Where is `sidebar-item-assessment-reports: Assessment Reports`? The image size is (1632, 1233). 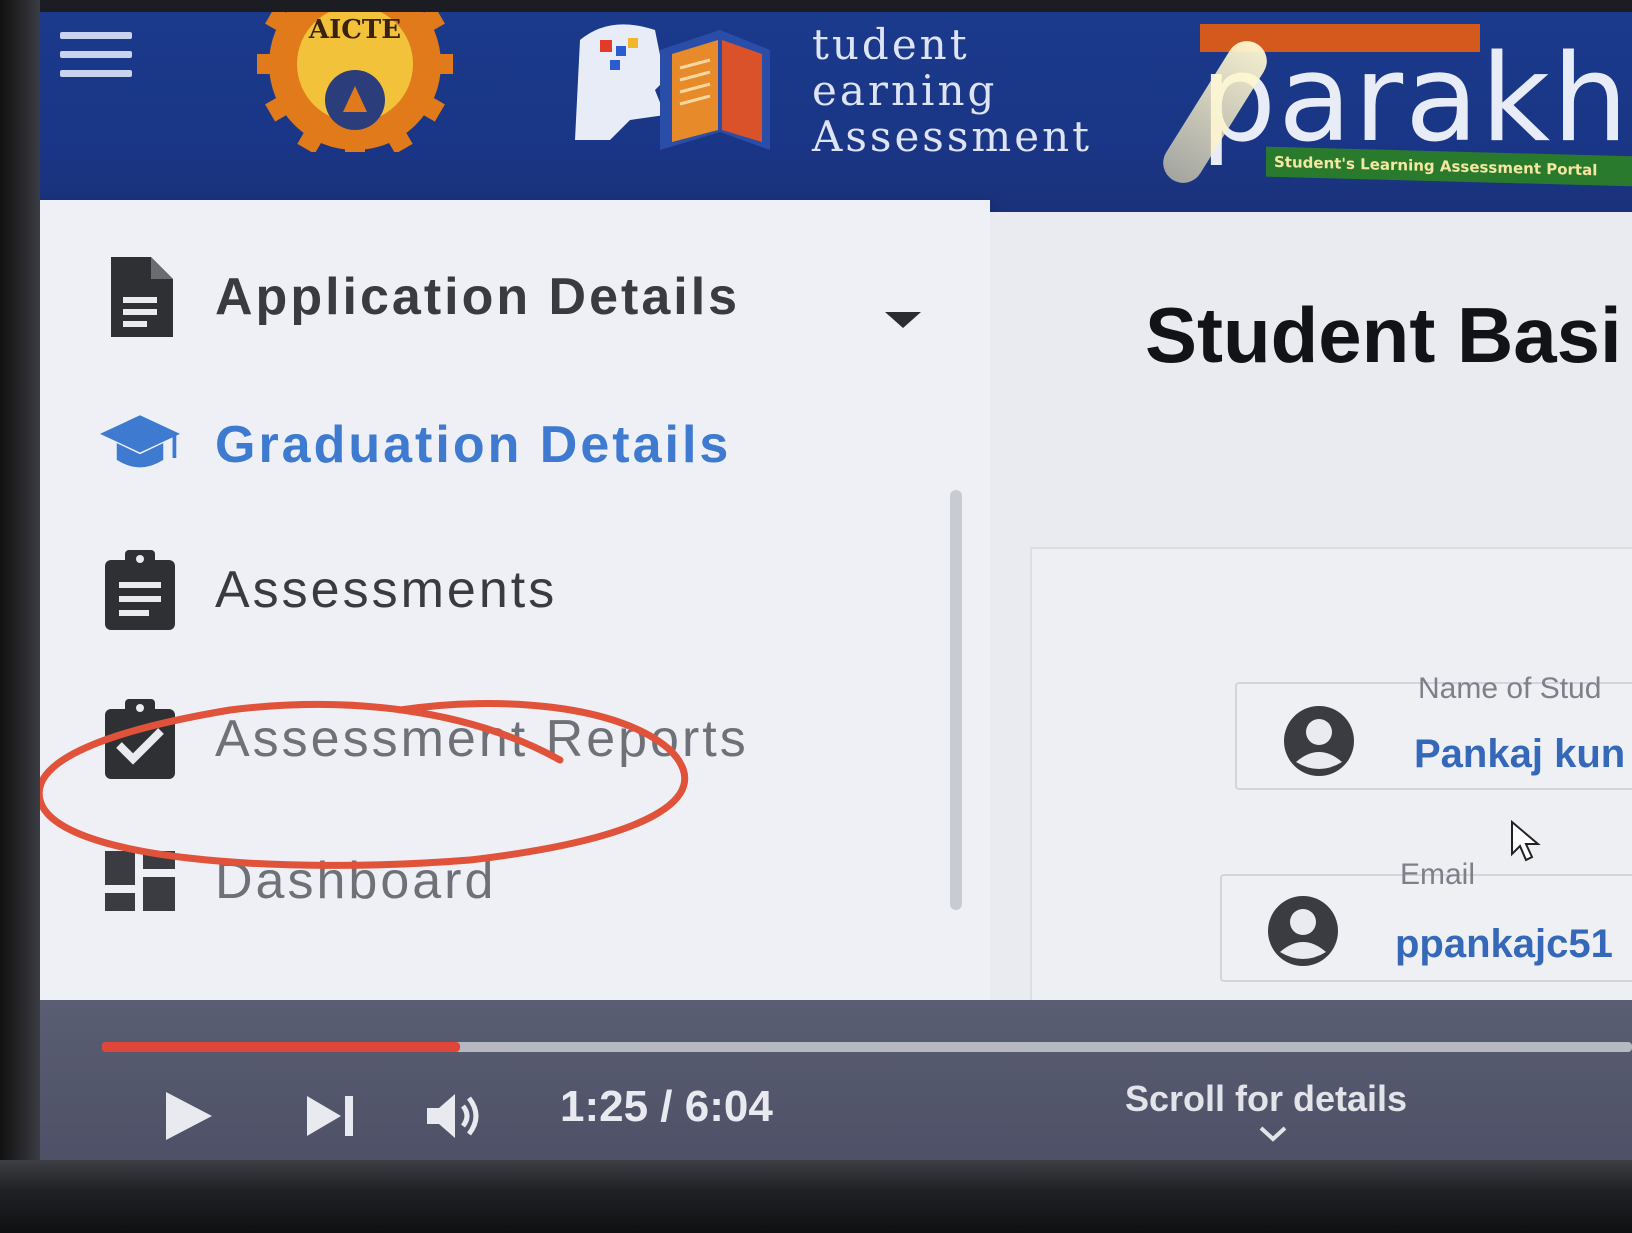
sidebar-item-assessment-reports: Assessment Reports is located at coordinates (424, 739).